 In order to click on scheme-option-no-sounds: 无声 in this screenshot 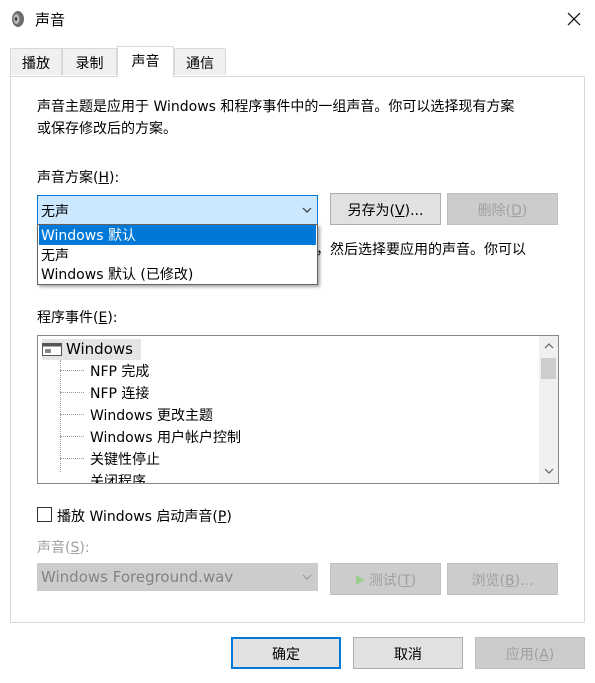, I will do `click(177, 255)`.